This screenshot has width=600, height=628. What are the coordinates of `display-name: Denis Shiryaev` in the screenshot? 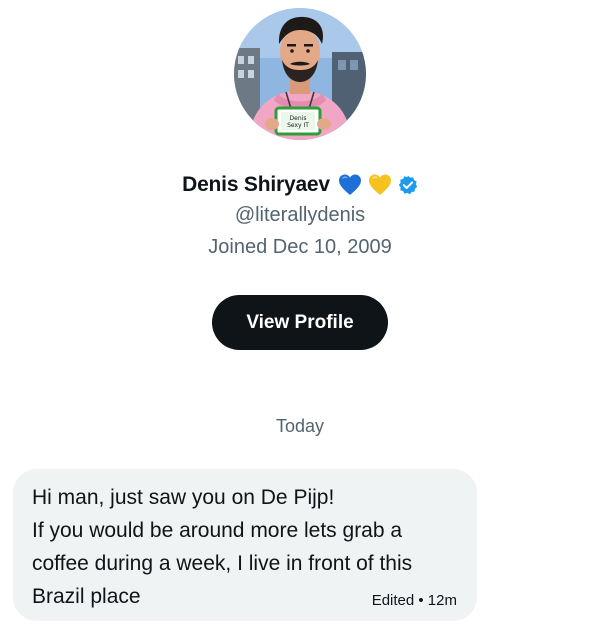 It's located at (256, 184).